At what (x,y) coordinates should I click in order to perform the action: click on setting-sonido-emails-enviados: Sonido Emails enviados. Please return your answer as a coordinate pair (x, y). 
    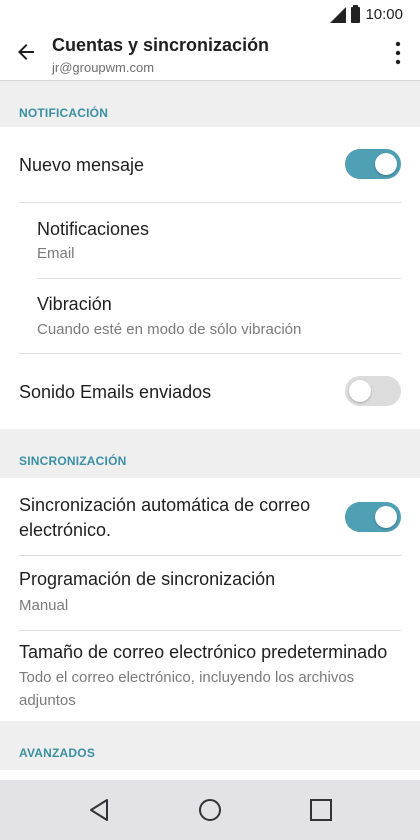
    Looking at the image, I should click on (210, 391).